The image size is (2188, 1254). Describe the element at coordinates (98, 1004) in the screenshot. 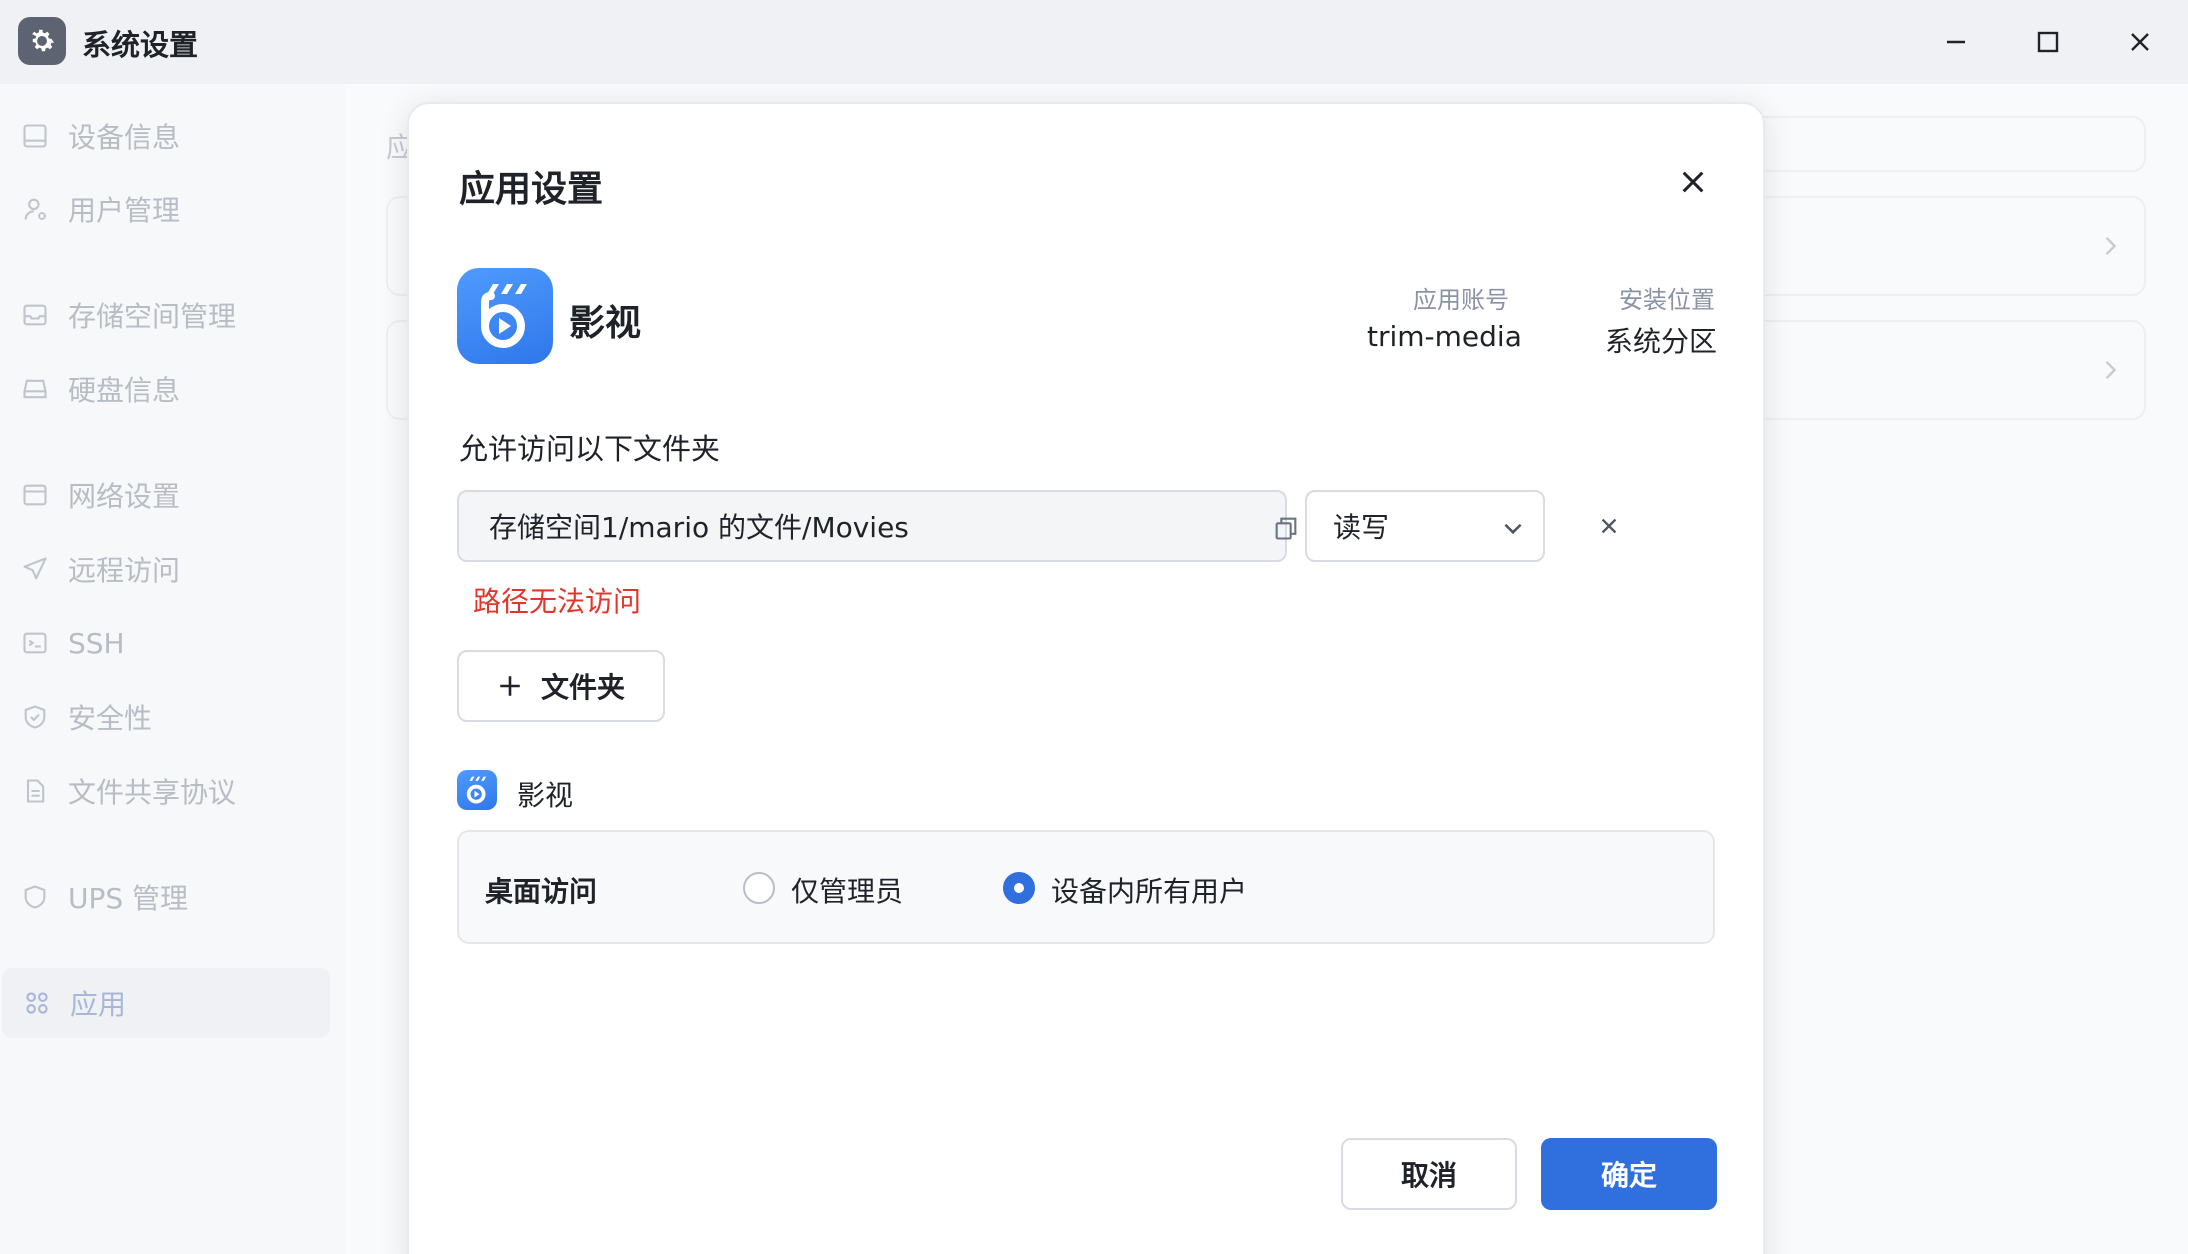

I see `sidebar-item-label: 应用` at that location.